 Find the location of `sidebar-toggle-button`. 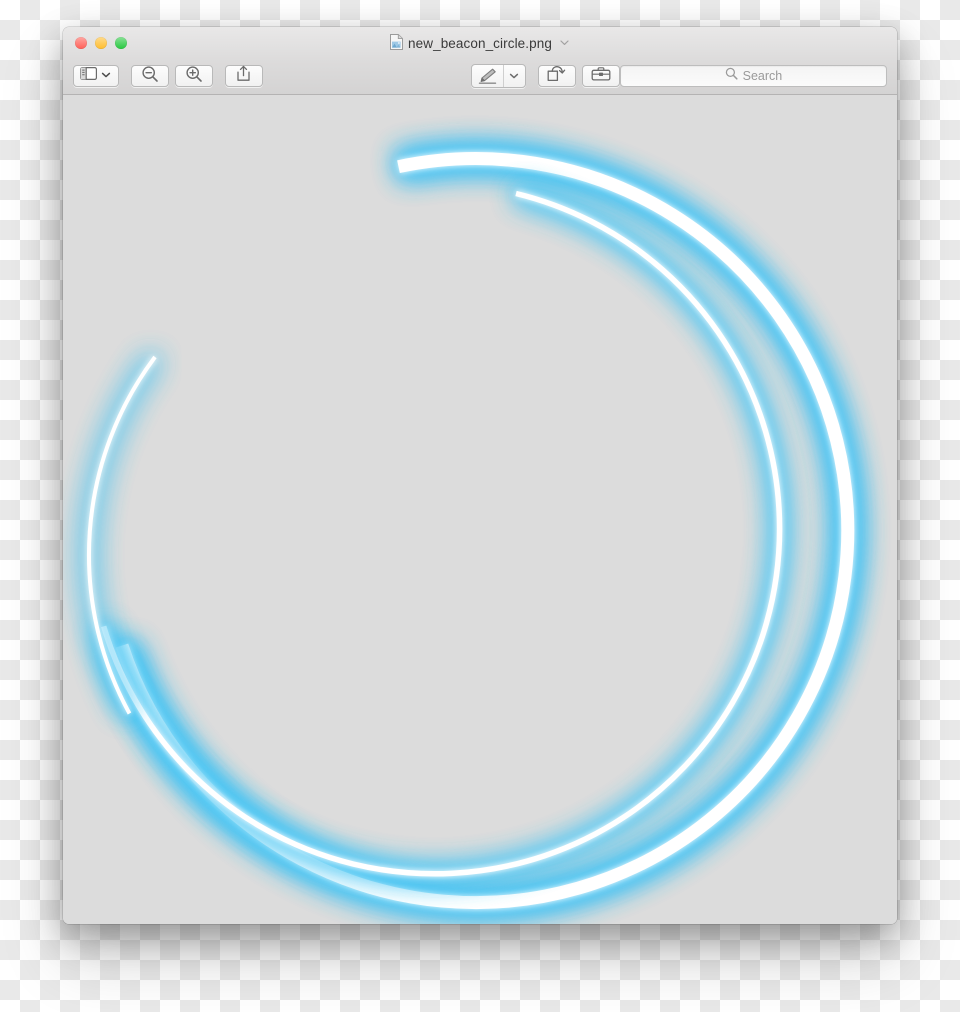

sidebar-toggle-button is located at coordinates (96, 76).